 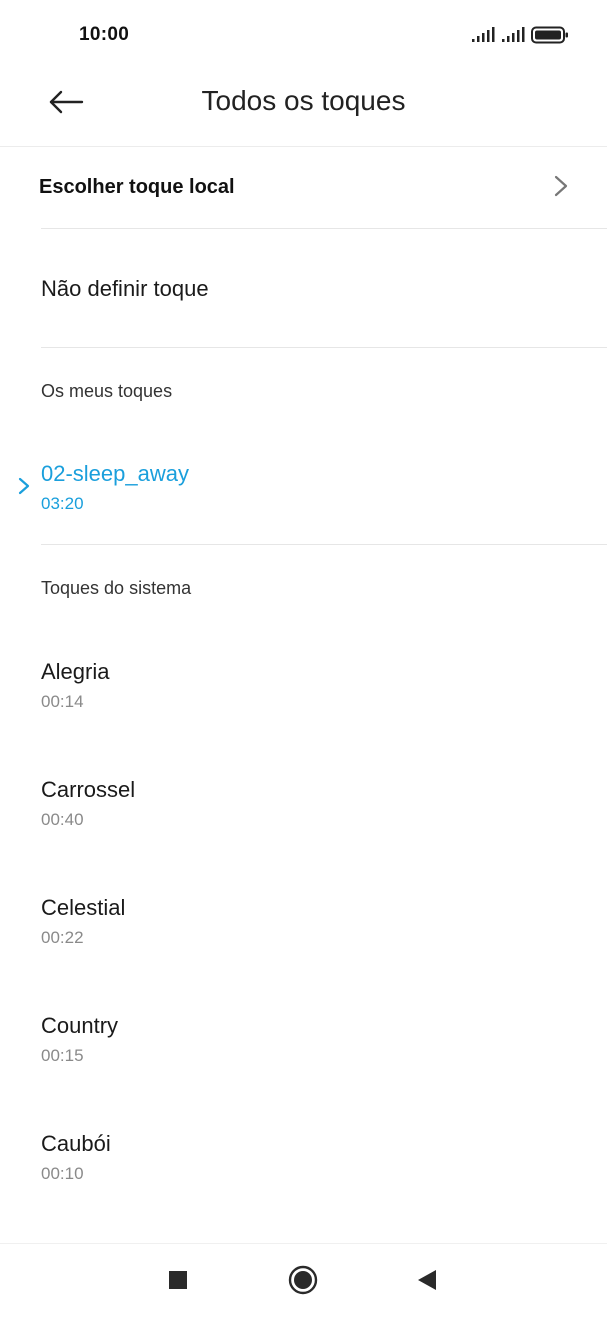 What do you see at coordinates (303, 288) in the screenshot?
I see `no-ringtone-row: Não definir toque` at bounding box center [303, 288].